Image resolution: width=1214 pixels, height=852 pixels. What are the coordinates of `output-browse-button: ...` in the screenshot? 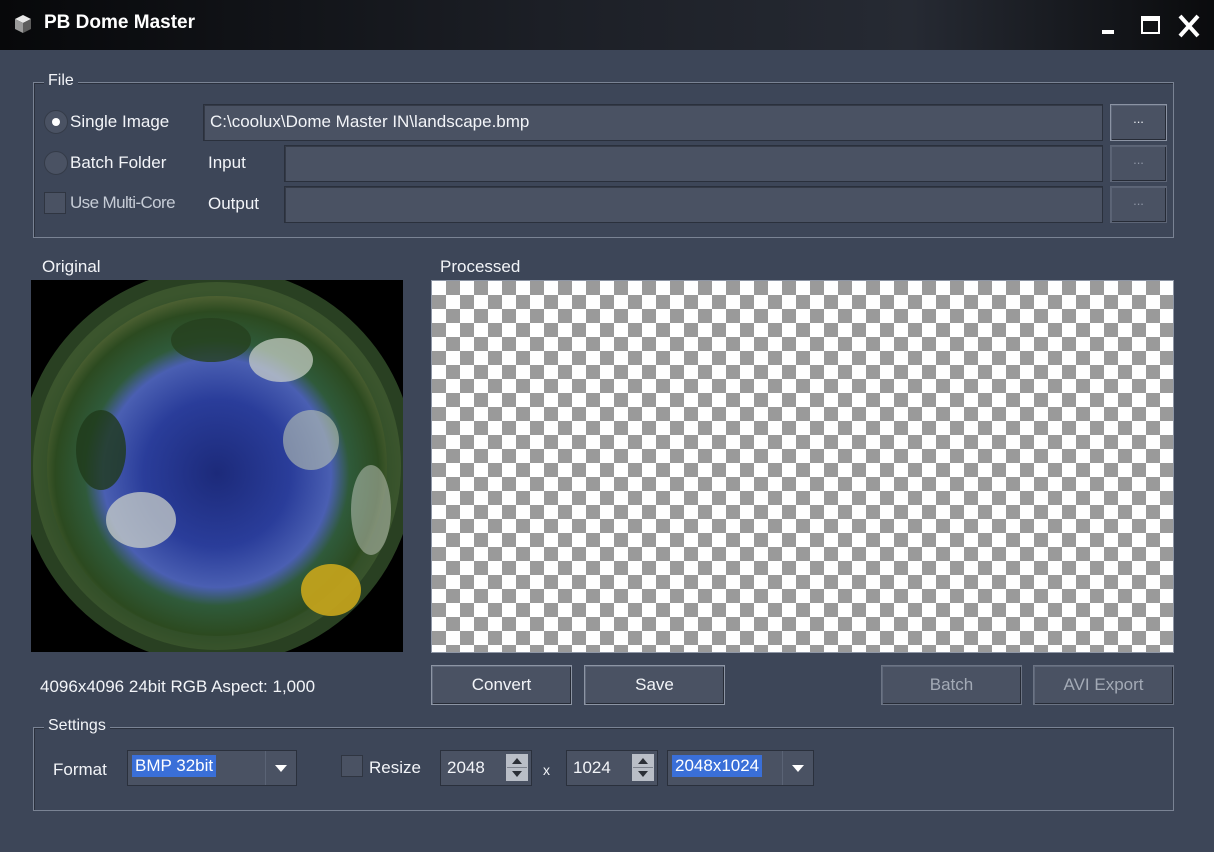 It's located at (1138, 204).